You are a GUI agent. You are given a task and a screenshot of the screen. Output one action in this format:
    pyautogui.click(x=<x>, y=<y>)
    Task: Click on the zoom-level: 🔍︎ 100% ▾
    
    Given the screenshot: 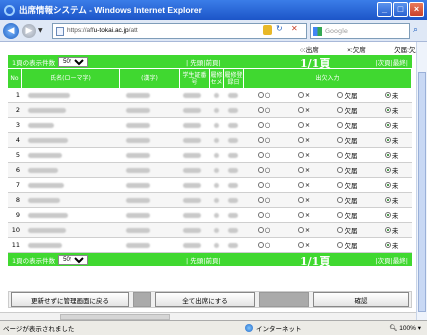 What is the action you would take?
    pyautogui.click(x=405, y=328)
    